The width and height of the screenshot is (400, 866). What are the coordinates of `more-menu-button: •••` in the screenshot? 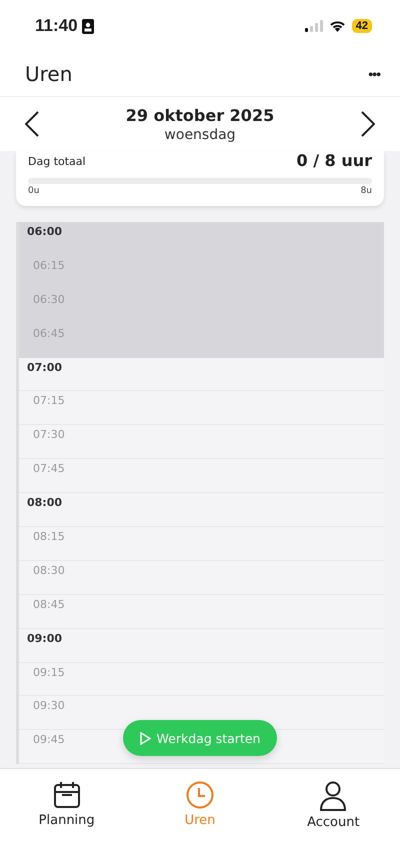 It's located at (374, 74).